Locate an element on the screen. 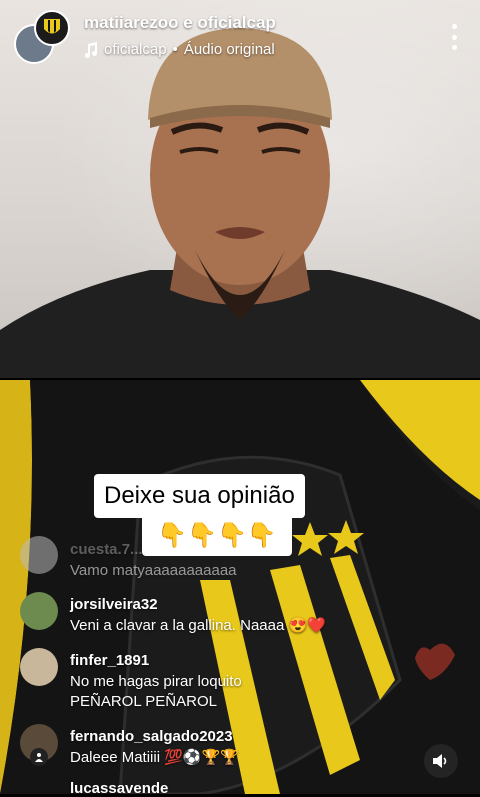 This screenshot has width=480, height=797. comment-text: No me hagas pirar loquito is located at coordinates (156, 681).